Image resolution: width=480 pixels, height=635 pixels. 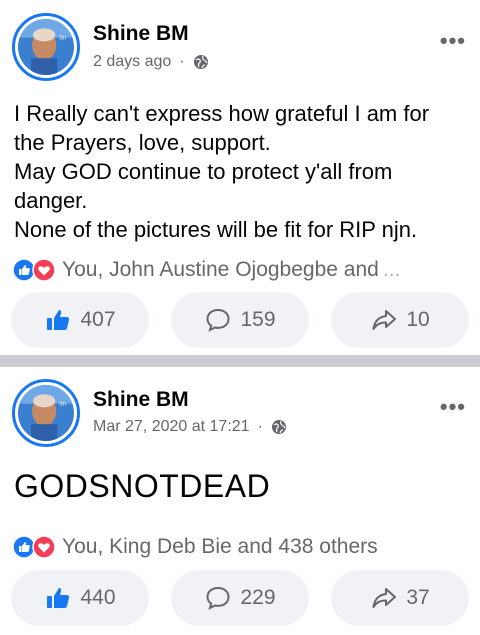 I want to click on like-button: 440, so click(x=80, y=598).